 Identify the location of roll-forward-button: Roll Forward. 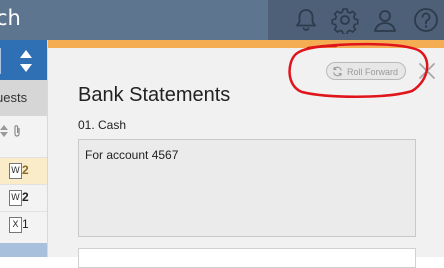
(366, 71).